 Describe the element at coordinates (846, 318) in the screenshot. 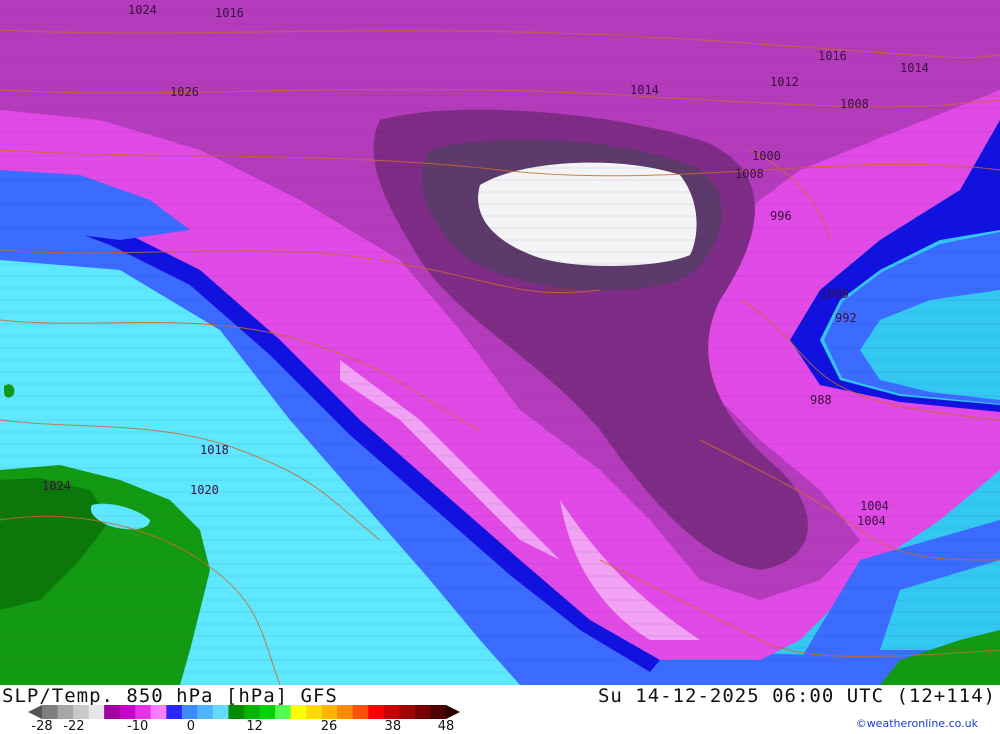

I see `pressure-label: 992` at that location.